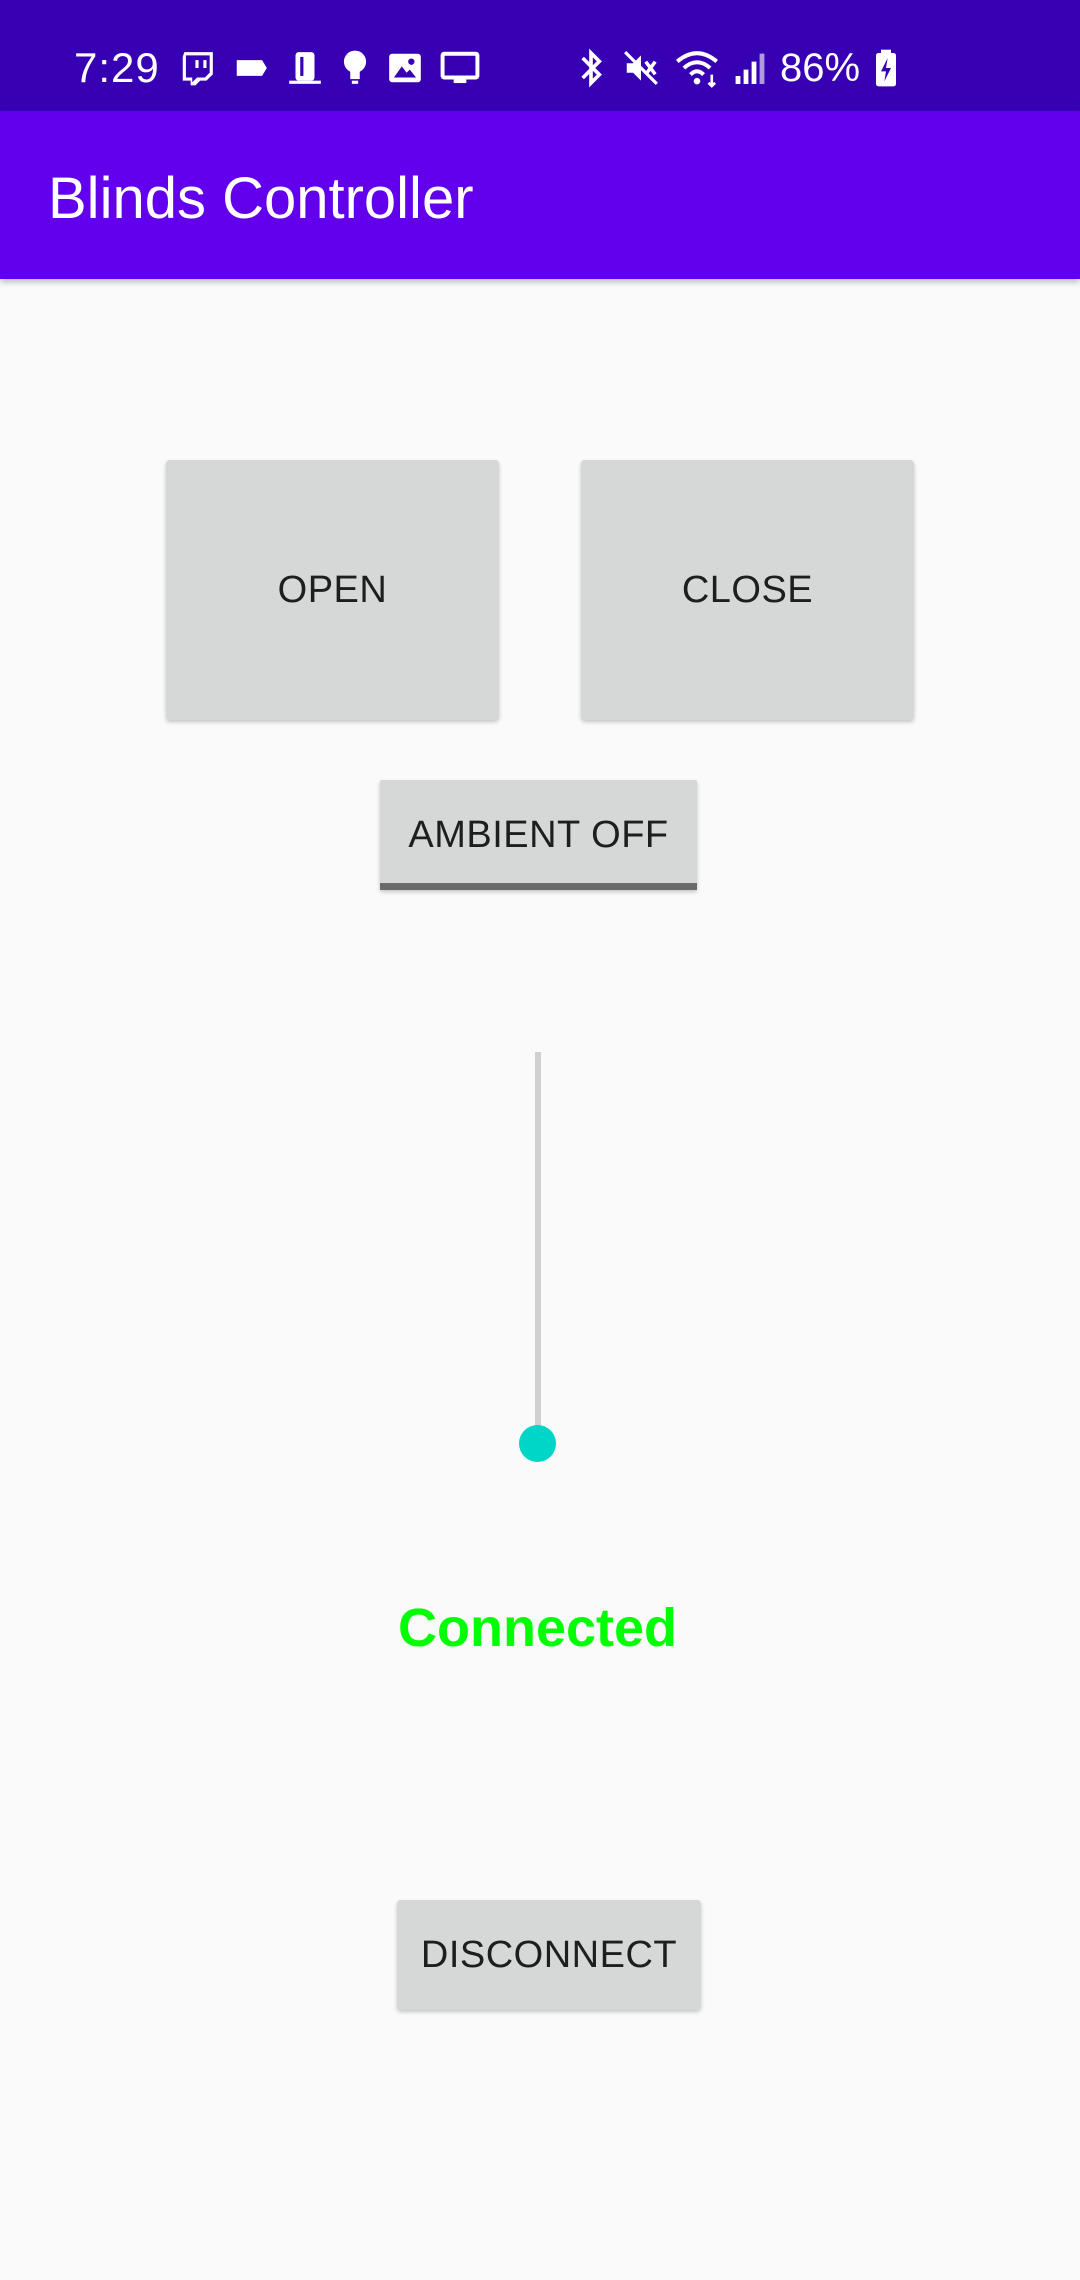  I want to click on twitch-icon, so click(197, 68).